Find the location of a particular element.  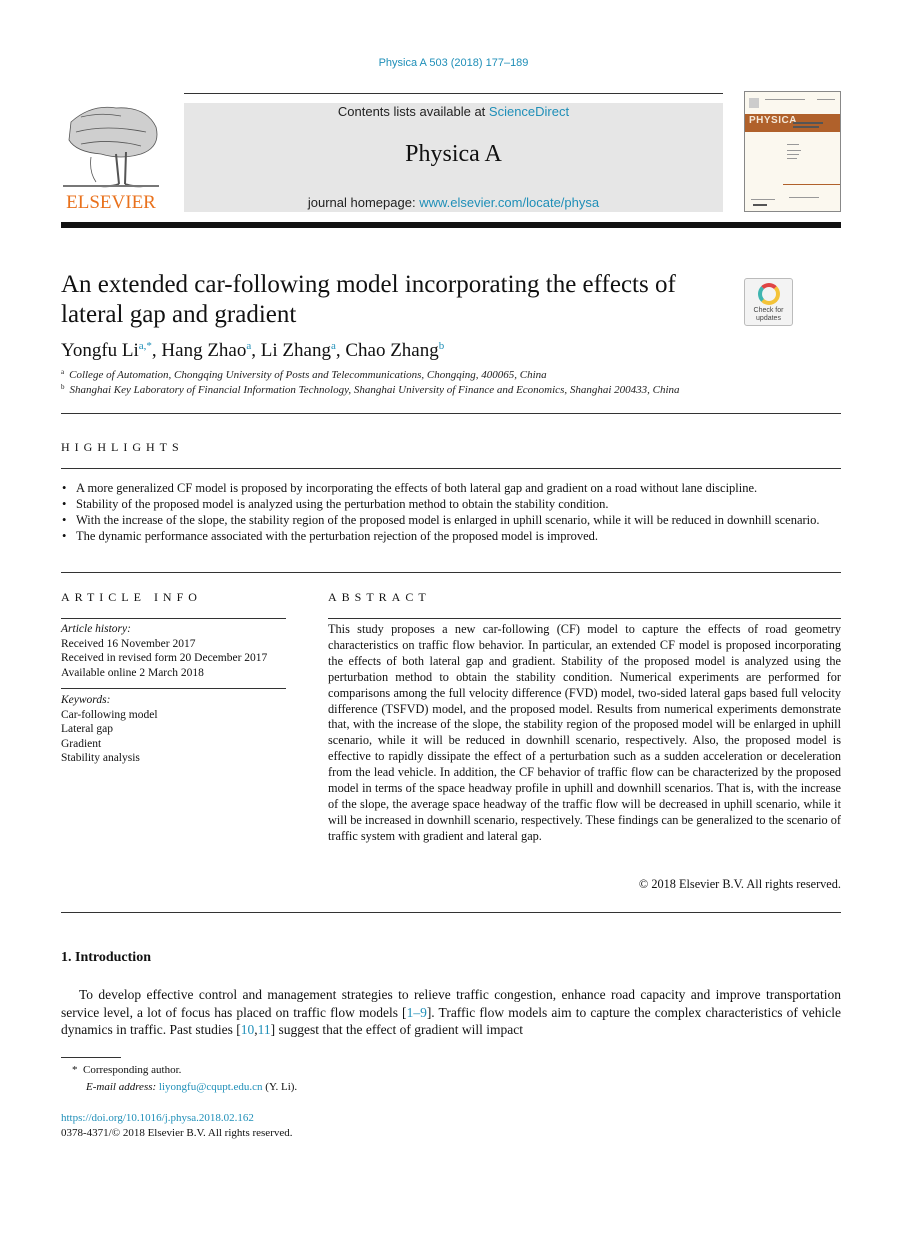

sciencedirect-link: ScienceDirect is located at coordinates (529, 111).